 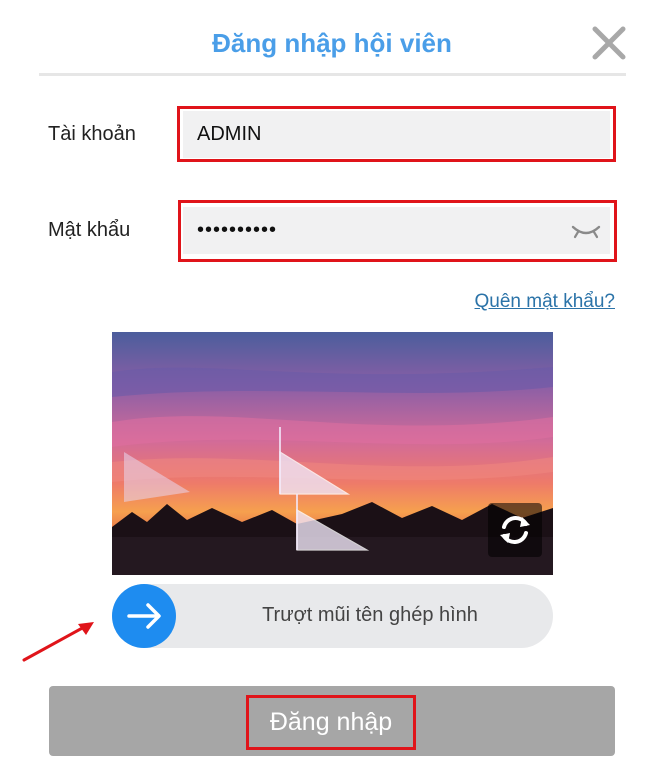 I want to click on slider-instruction: Trượt mũi tên ghép hình, so click(x=370, y=615).